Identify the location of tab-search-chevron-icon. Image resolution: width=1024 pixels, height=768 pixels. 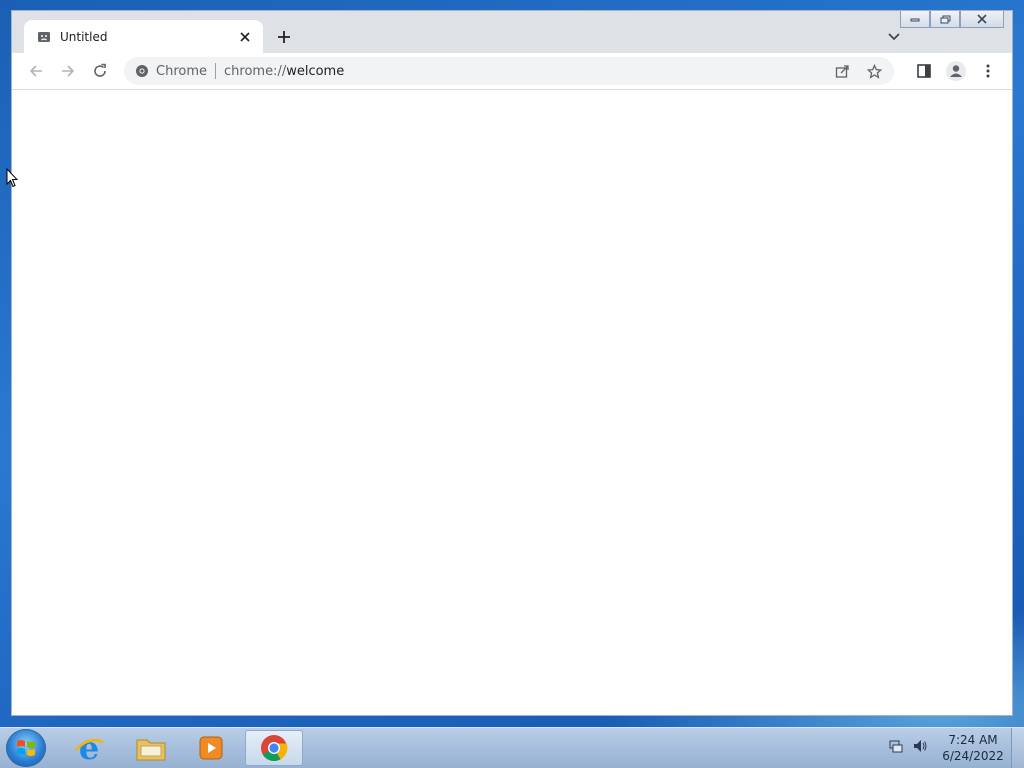
(894, 37).